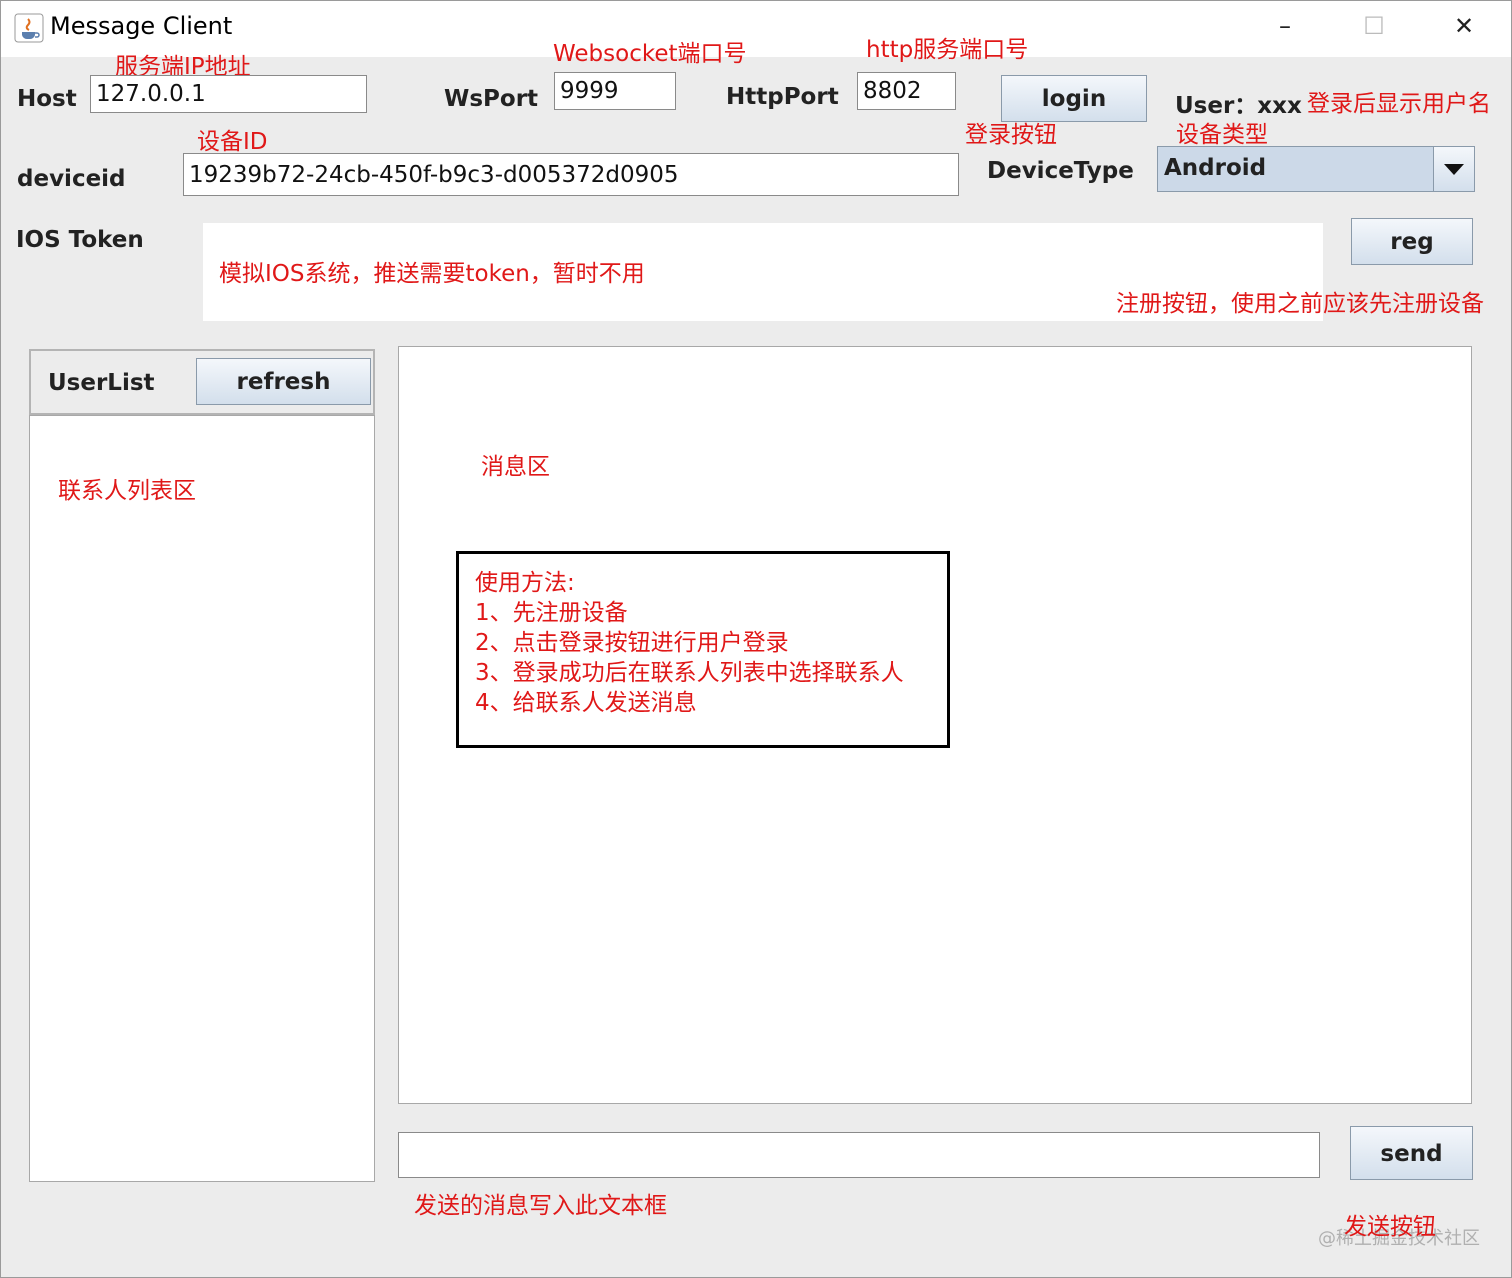 Image resolution: width=1512 pixels, height=1278 pixels. I want to click on usage-step: 1、先注册设备, so click(551, 613).